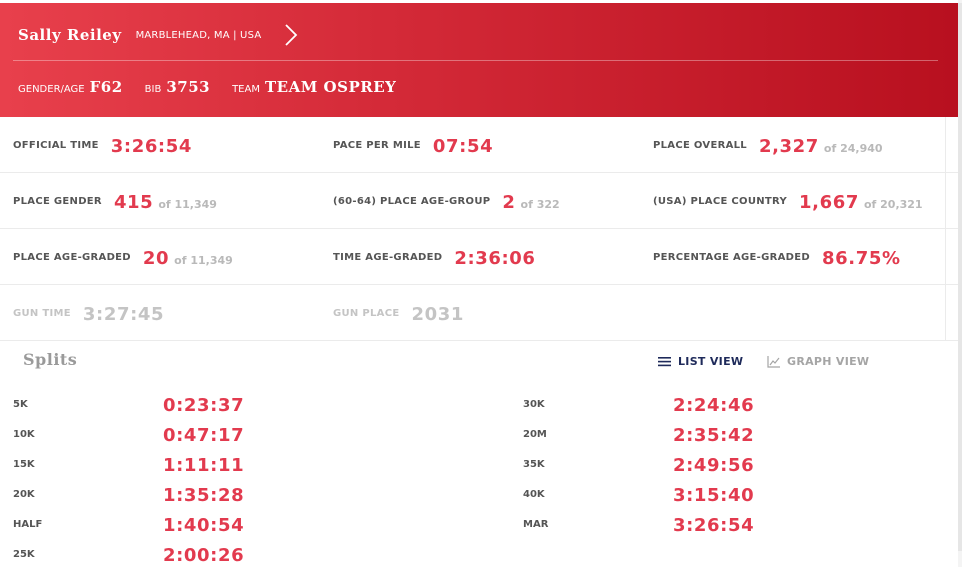 The image size is (962, 567). I want to click on split-time: 3:26:54, so click(714, 525).